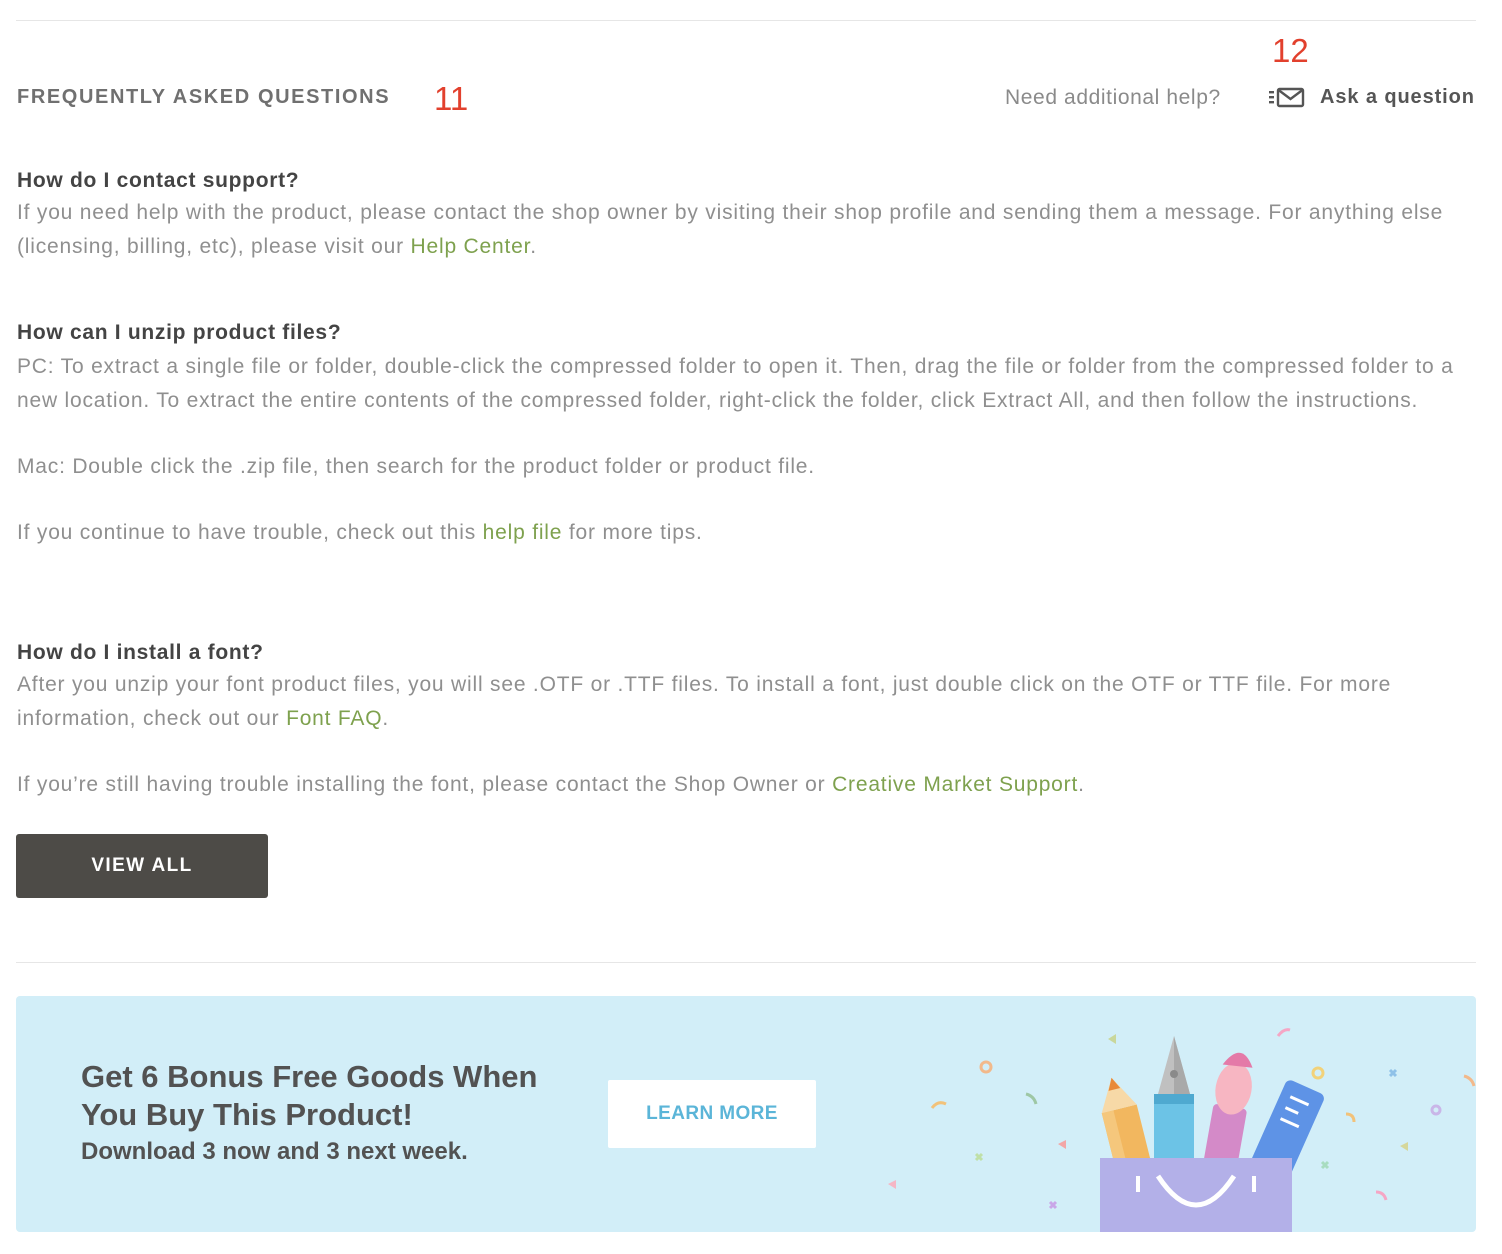 This screenshot has height=1254, width=1502. I want to click on mail-icon, so click(1287, 97).